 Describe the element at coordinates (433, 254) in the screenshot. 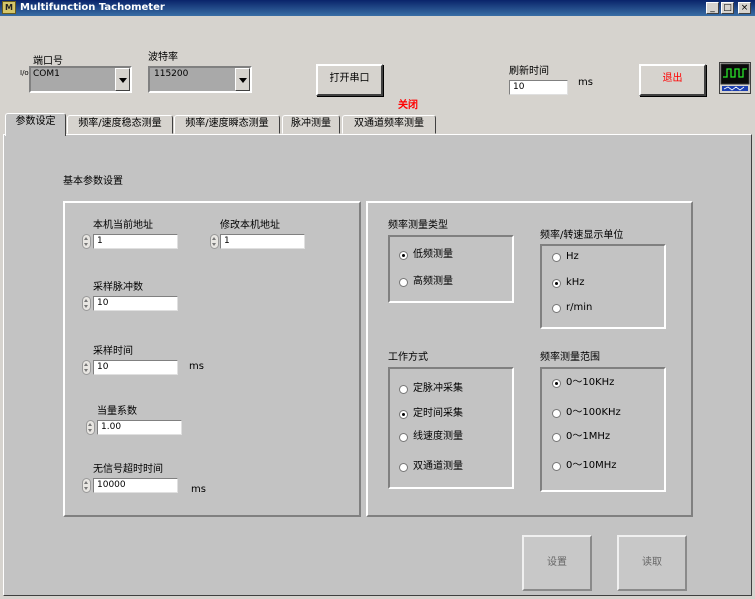

I see `low-freq-label: 低频测量` at that location.